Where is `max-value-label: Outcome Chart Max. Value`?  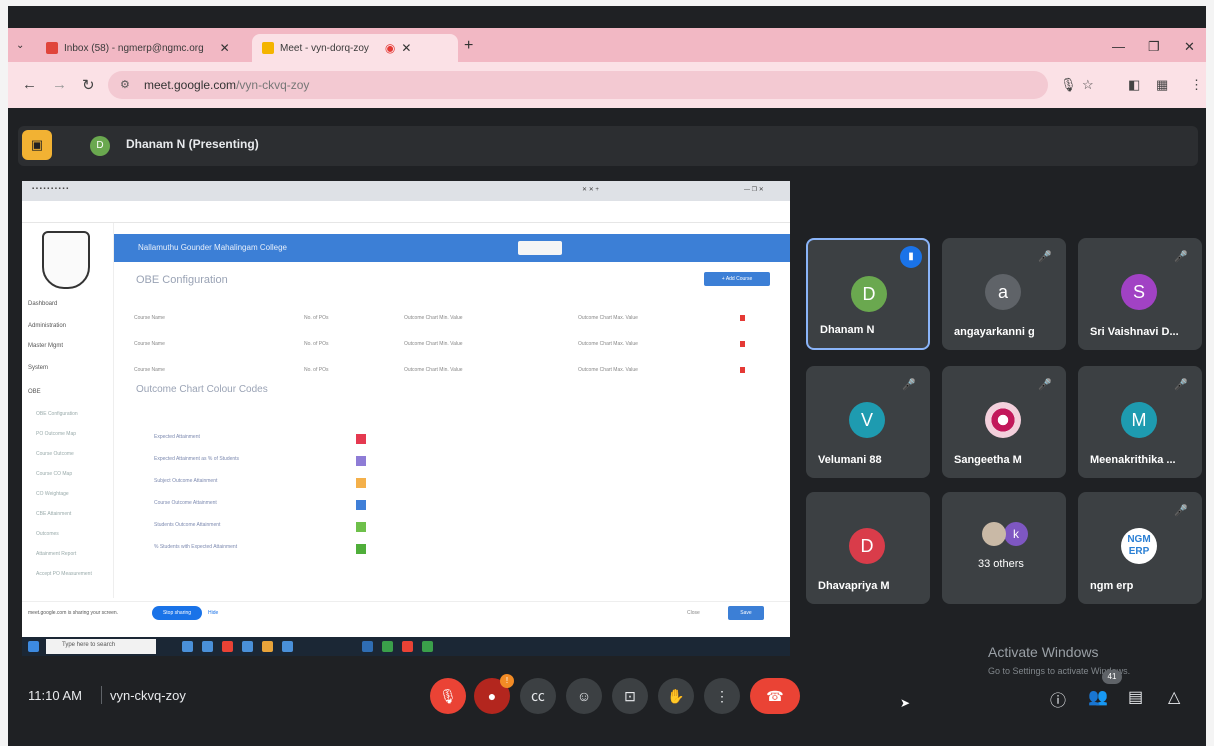 max-value-label: Outcome Chart Max. Value is located at coordinates (608, 344).